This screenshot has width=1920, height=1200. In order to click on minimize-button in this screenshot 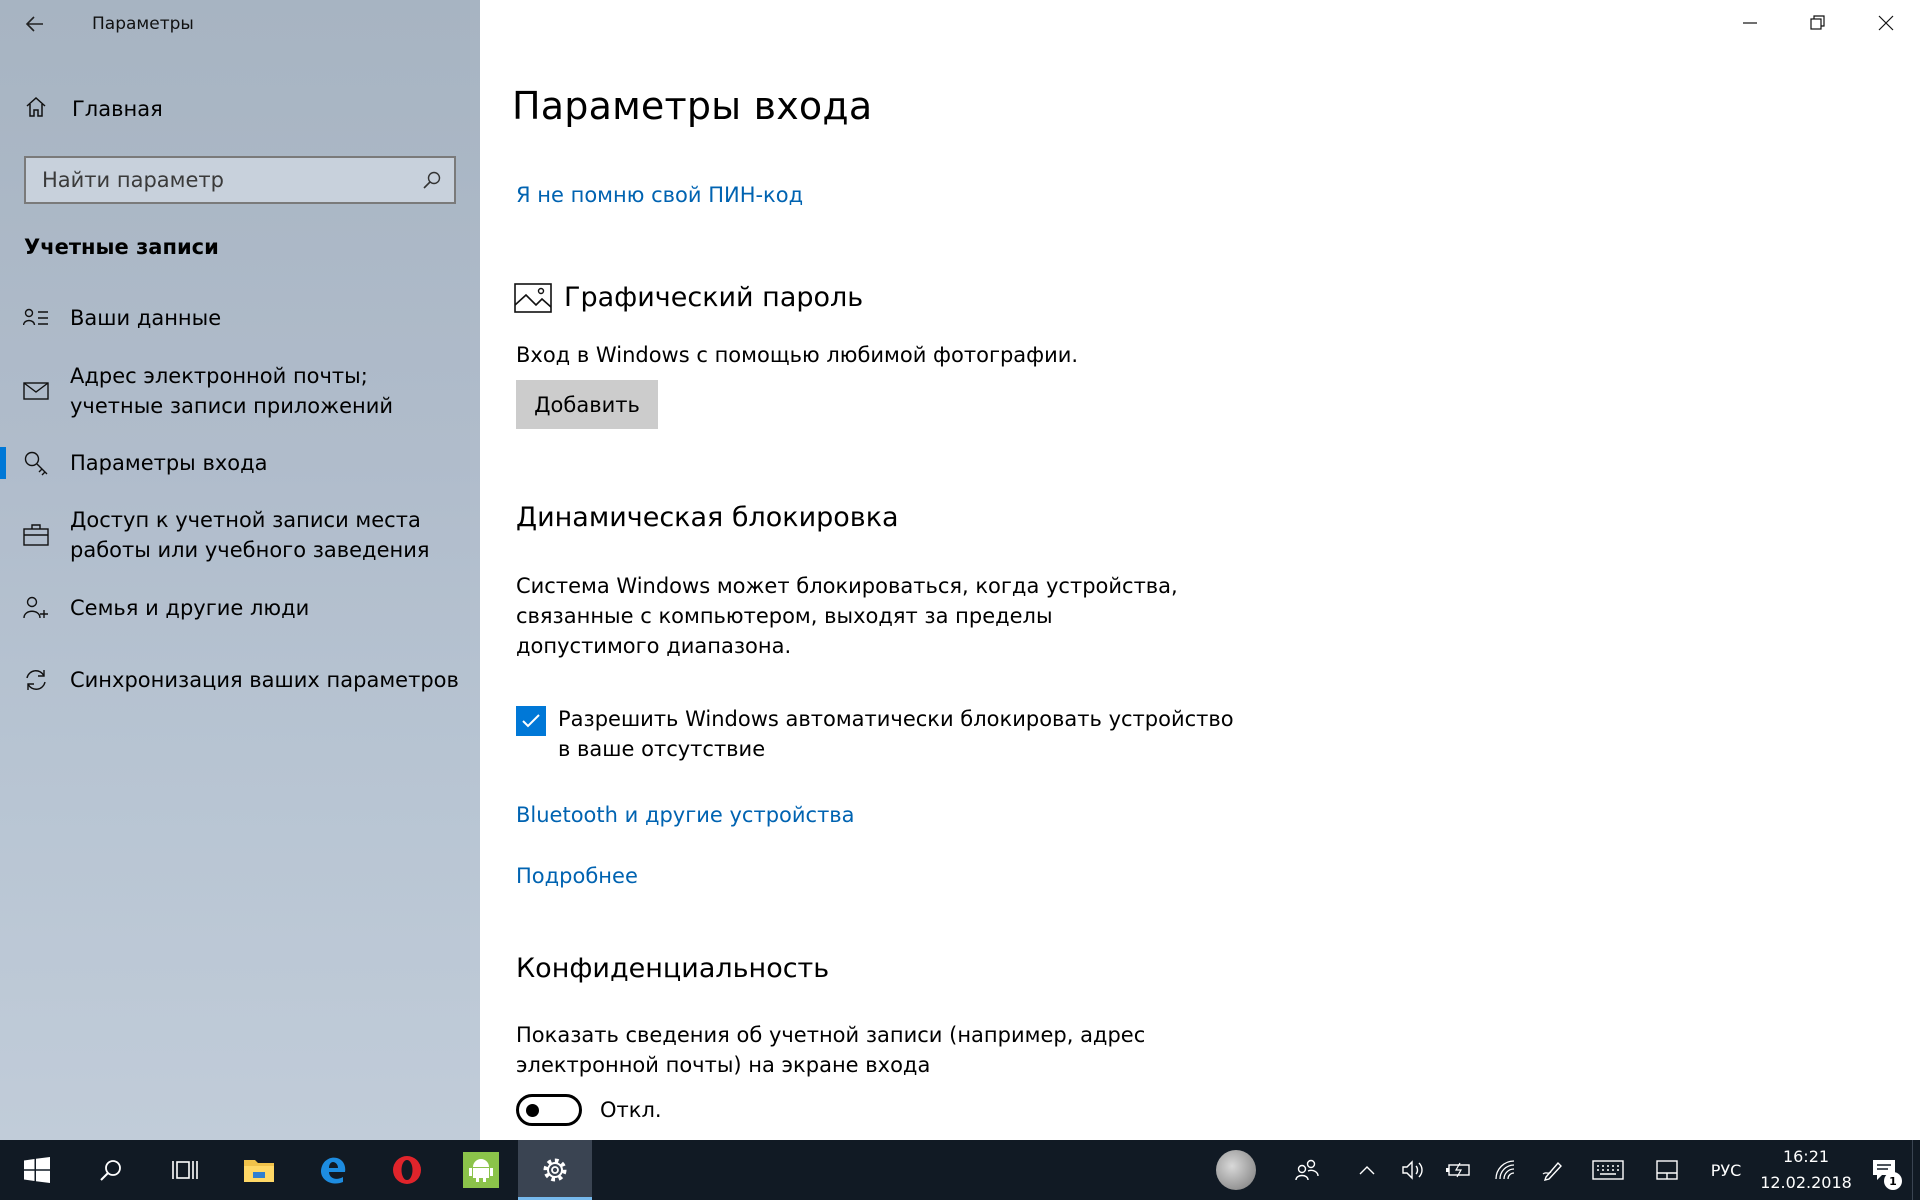, I will do `click(1750, 23)`.